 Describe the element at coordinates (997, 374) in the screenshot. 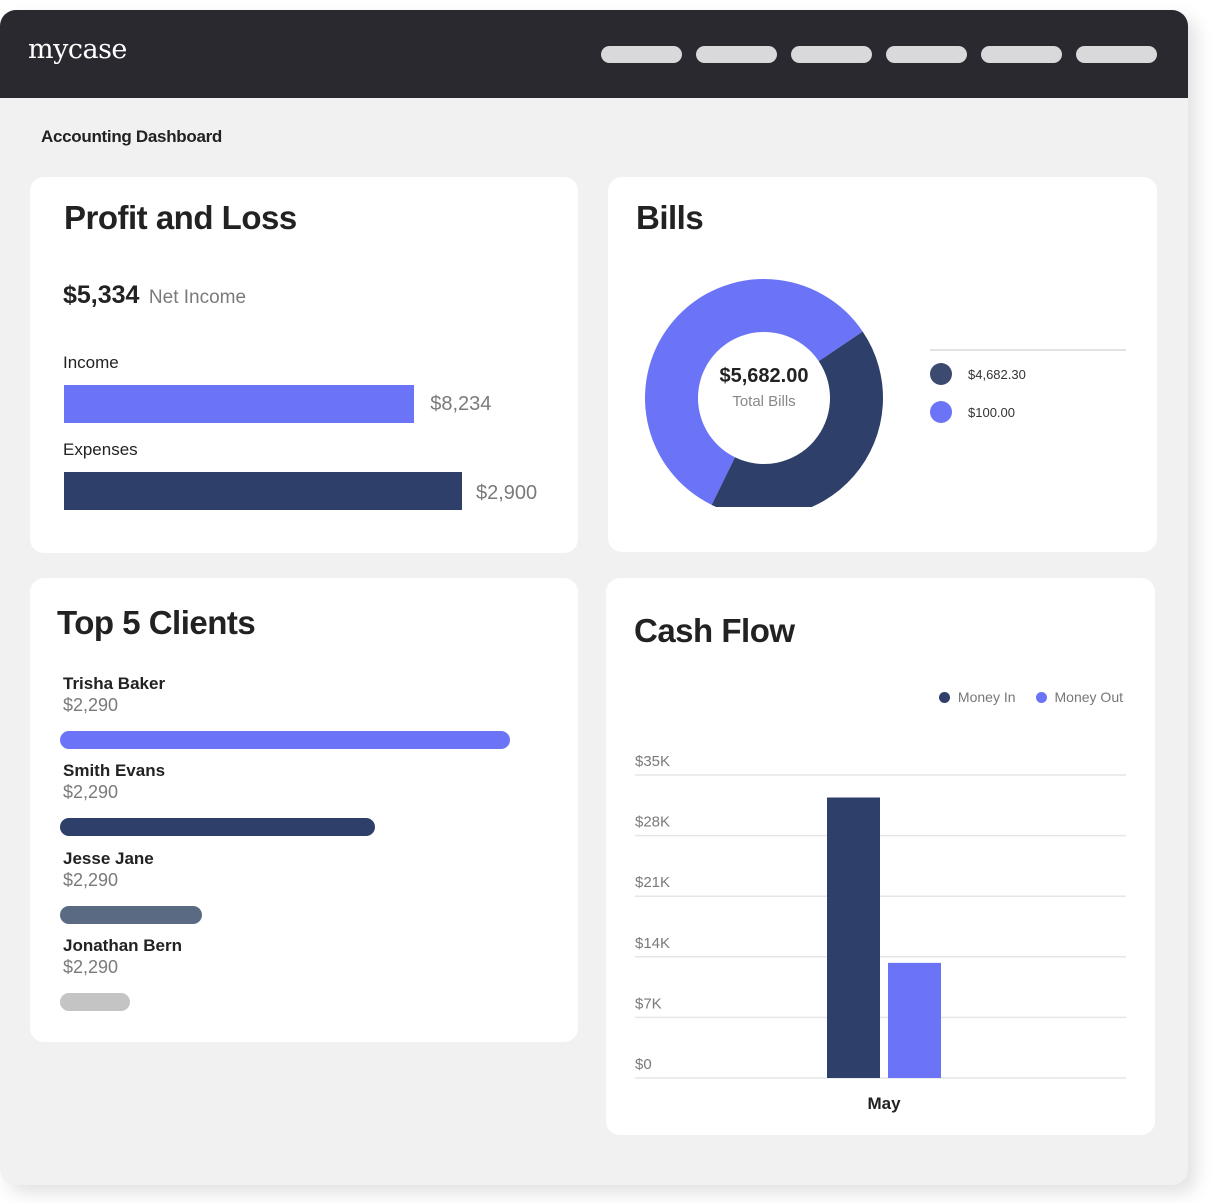

I see `bills-legend-label: $4,682.30` at that location.